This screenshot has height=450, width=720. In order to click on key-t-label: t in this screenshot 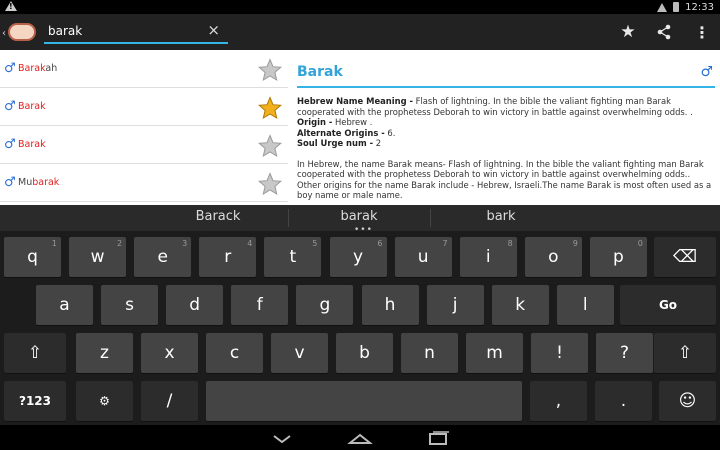, I will do `click(293, 257)`.